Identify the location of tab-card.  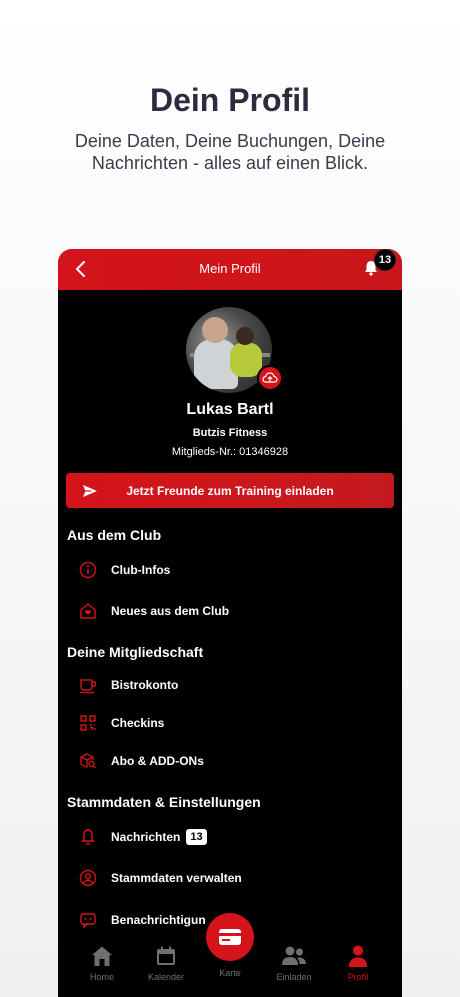
(230, 937).